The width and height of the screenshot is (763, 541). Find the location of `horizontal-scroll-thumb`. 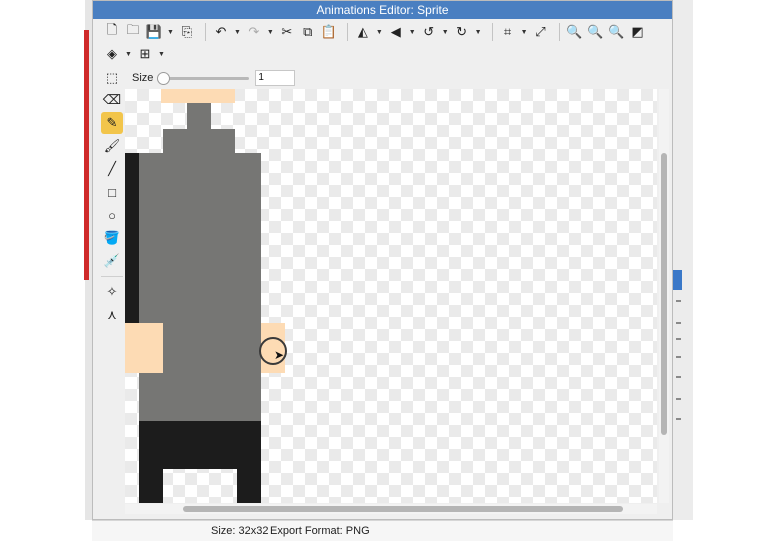

horizontal-scroll-thumb is located at coordinates (403, 509).